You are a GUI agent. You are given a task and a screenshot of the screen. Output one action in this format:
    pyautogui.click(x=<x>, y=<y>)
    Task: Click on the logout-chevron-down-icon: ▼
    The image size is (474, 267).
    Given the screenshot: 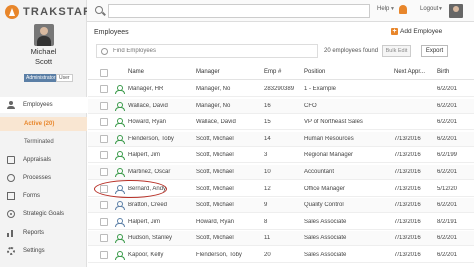 What is the action you would take?
    pyautogui.click(x=440, y=9)
    